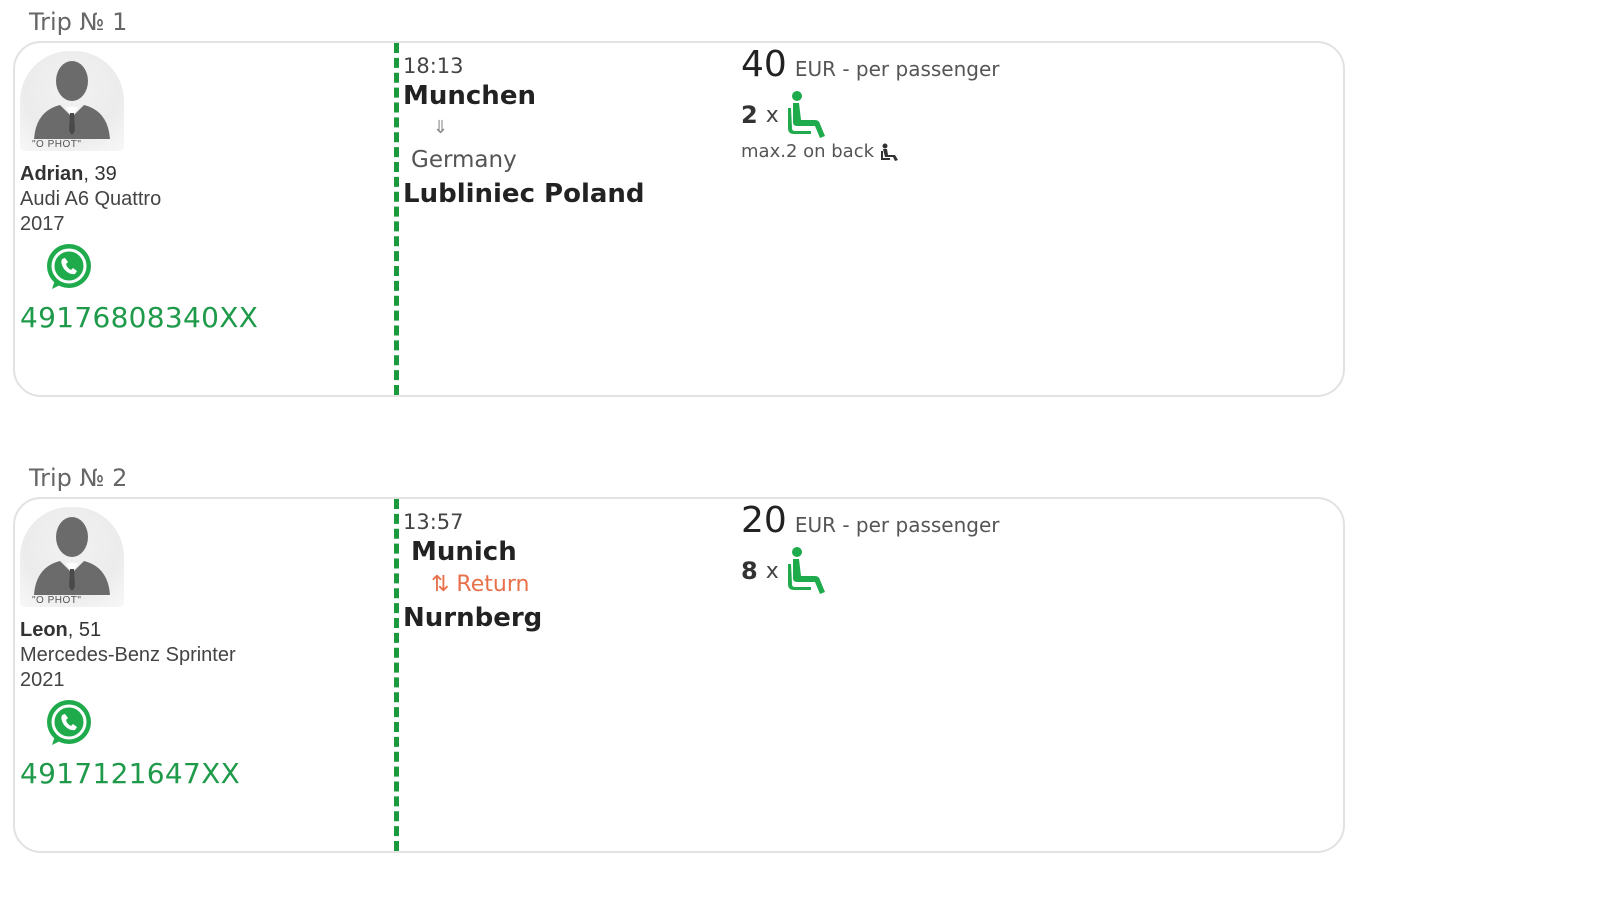 The width and height of the screenshot is (1600, 900). What do you see at coordinates (200, 317) in the screenshot?
I see `driver-phone-link: 49176808340XX` at bounding box center [200, 317].